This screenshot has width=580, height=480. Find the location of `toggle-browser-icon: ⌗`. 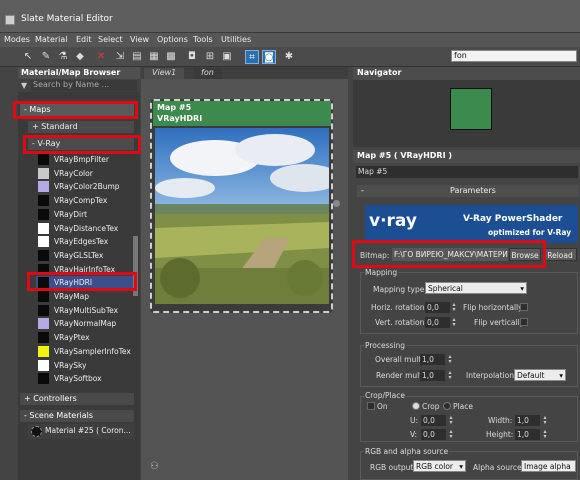

toggle-browser-icon: ⌗ is located at coordinates (252, 57).